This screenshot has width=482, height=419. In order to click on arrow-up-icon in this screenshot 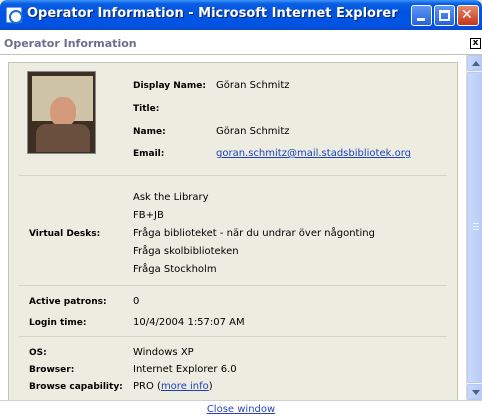, I will do `click(476, 63)`.